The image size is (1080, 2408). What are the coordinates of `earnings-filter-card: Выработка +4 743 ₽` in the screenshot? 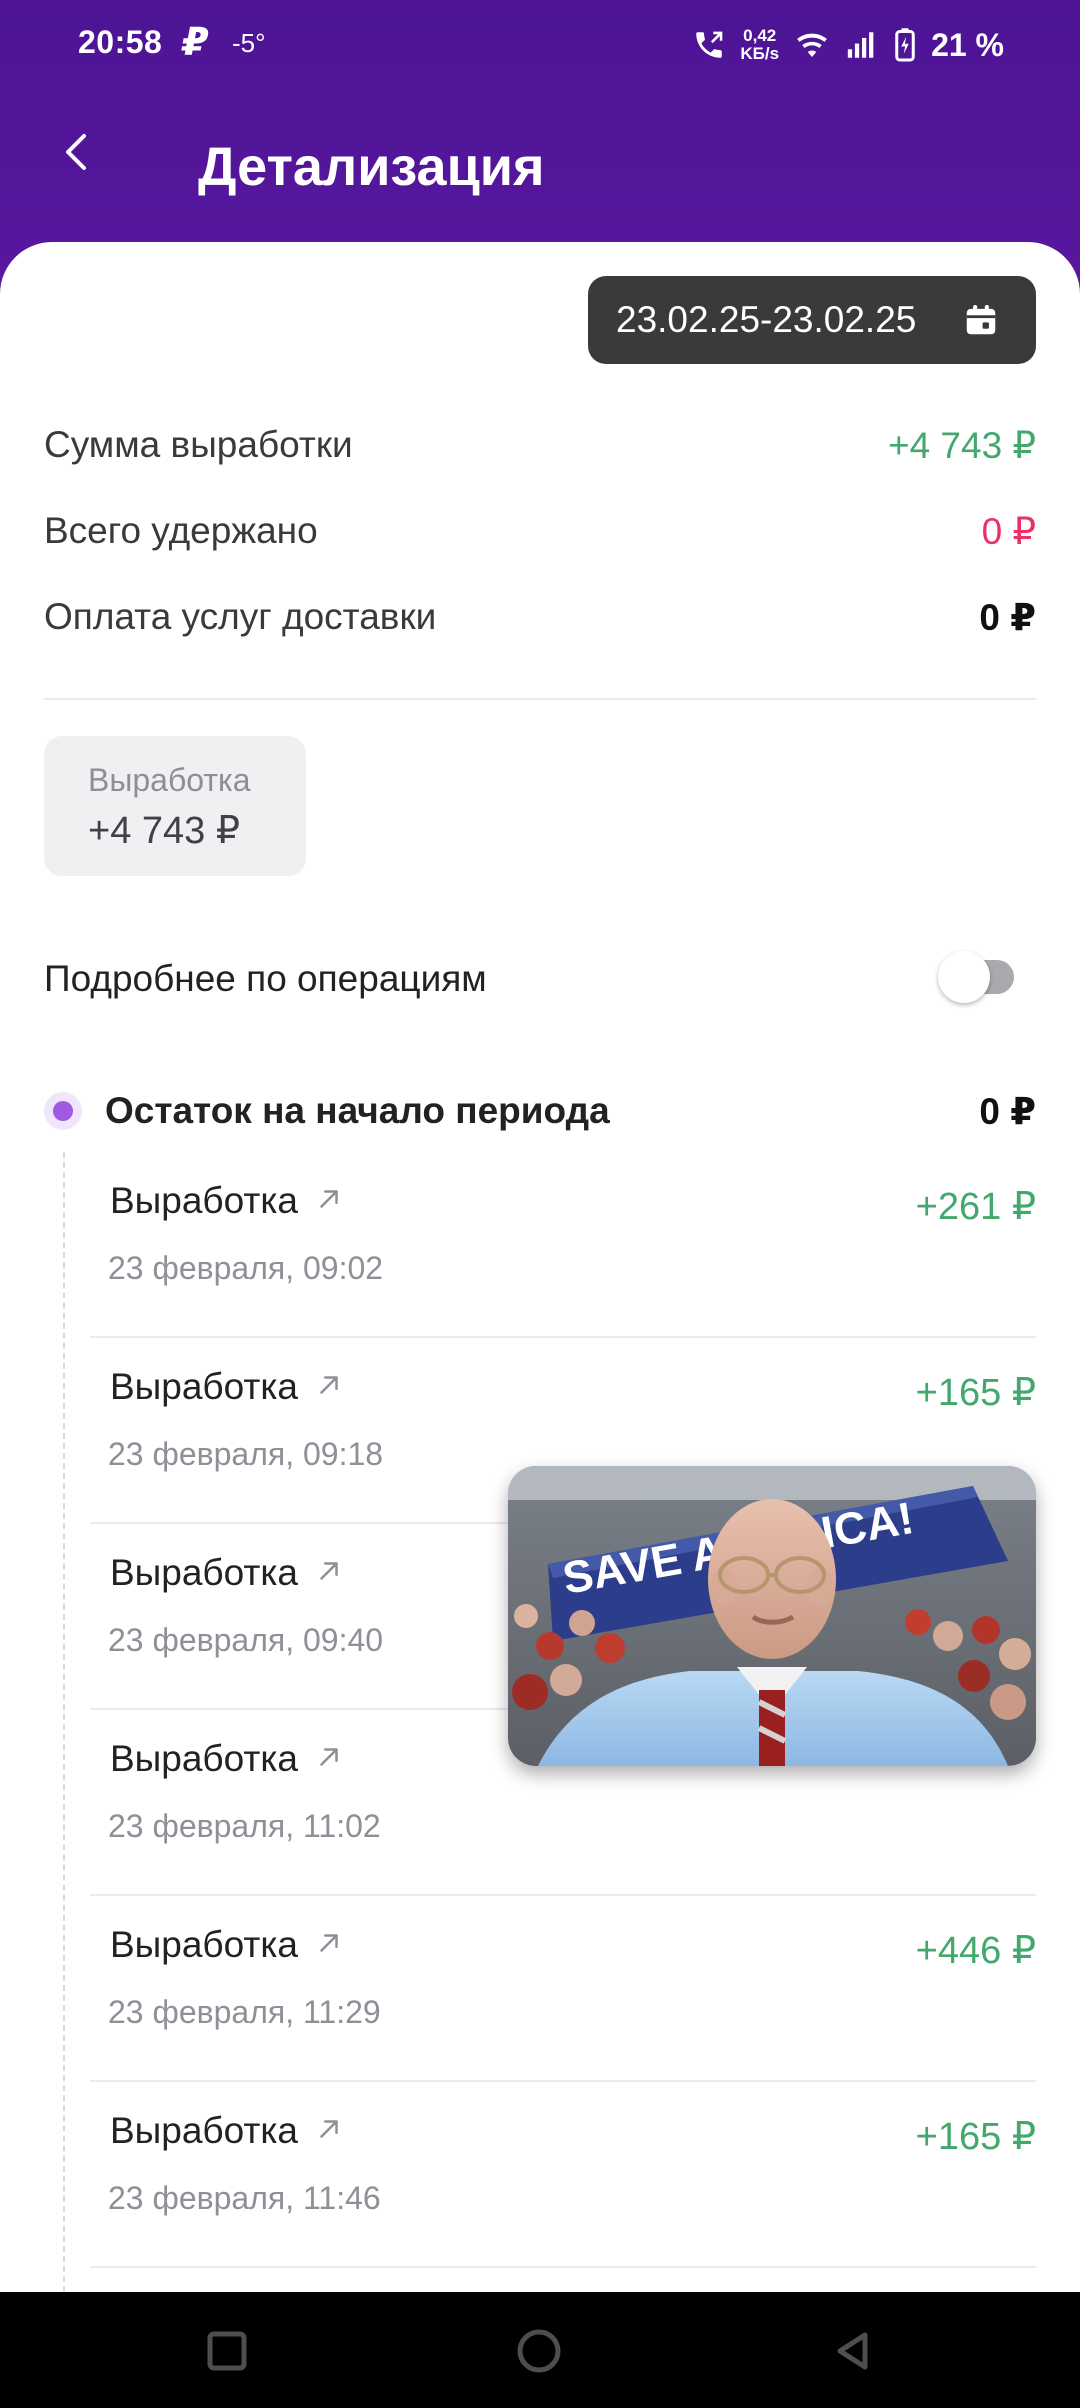 It's located at (175, 806).